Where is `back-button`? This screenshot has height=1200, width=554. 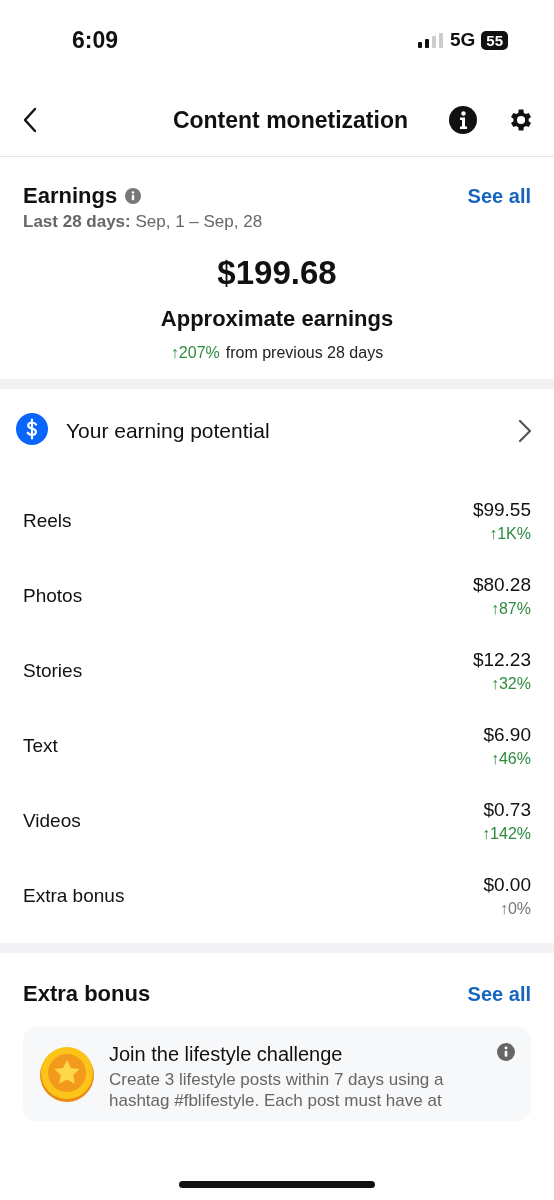 back-button is located at coordinates (30, 120).